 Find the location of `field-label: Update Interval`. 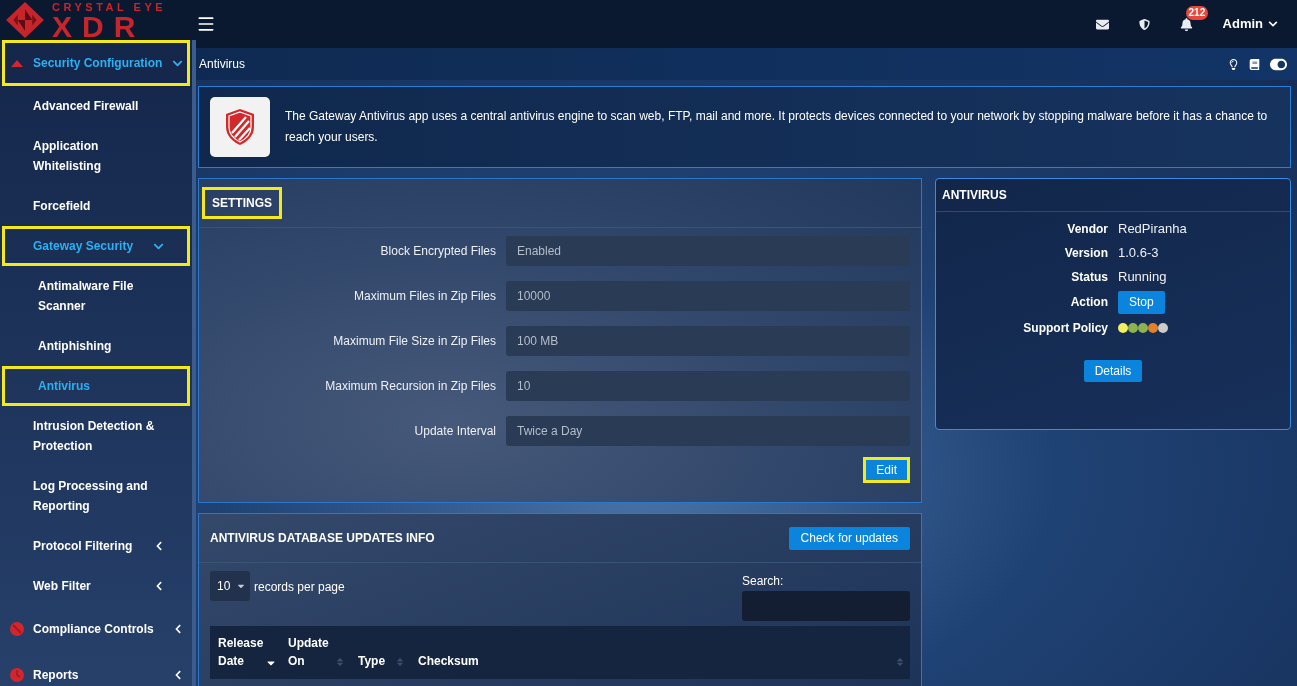

field-label: Update Interval is located at coordinates (454, 431).